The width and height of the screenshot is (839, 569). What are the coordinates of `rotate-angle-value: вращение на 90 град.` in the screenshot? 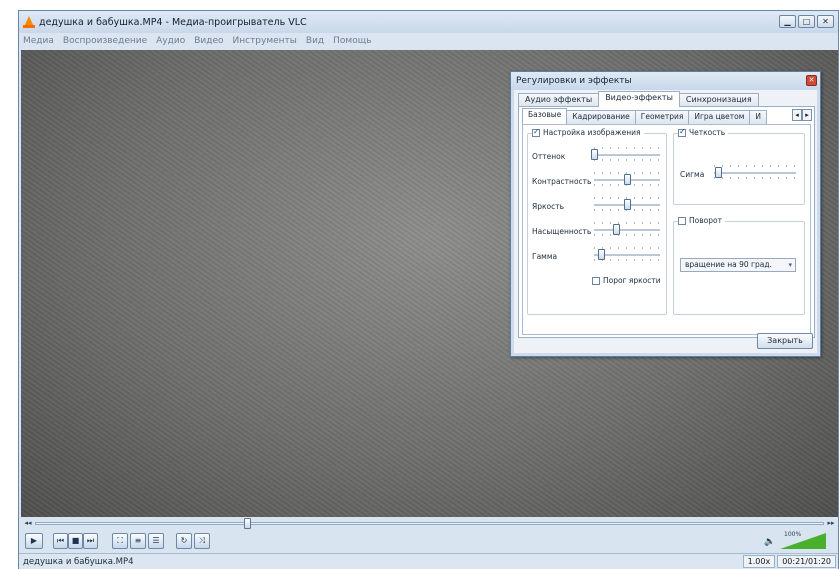 It's located at (728, 264).